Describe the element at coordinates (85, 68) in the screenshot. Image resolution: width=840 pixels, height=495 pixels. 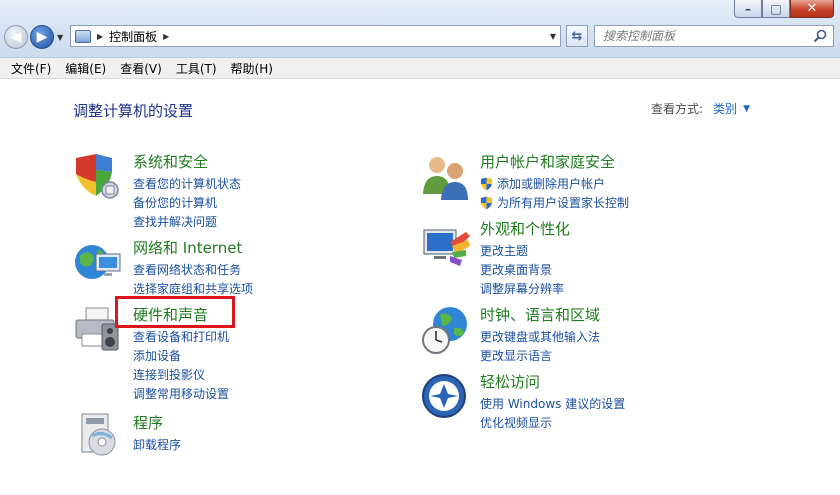
I see `menu-edit: 编辑(E)` at that location.